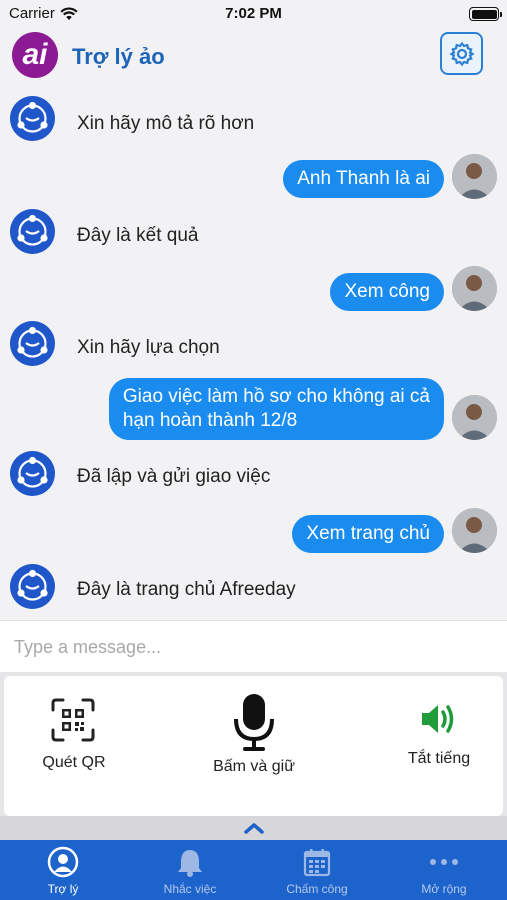 The width and height of the screenshot is (507, 900). I want to click on battery-icon, so click(485, 14).